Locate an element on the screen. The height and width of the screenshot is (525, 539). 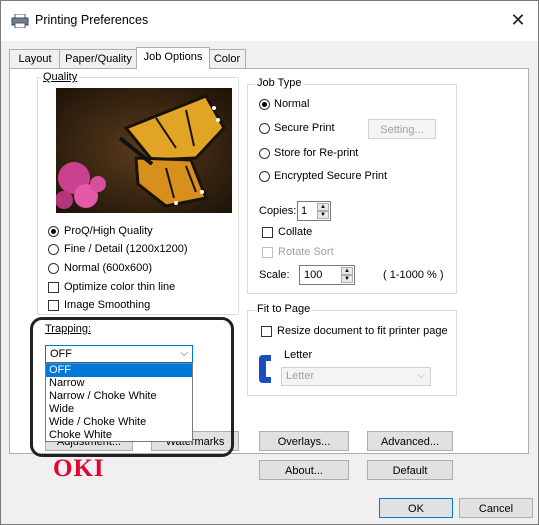
job-secure-print-radio is located at coordinates (264, 128).